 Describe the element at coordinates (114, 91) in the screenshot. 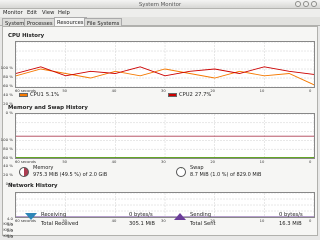

I see `cpu-x-tick: 40` at that location.